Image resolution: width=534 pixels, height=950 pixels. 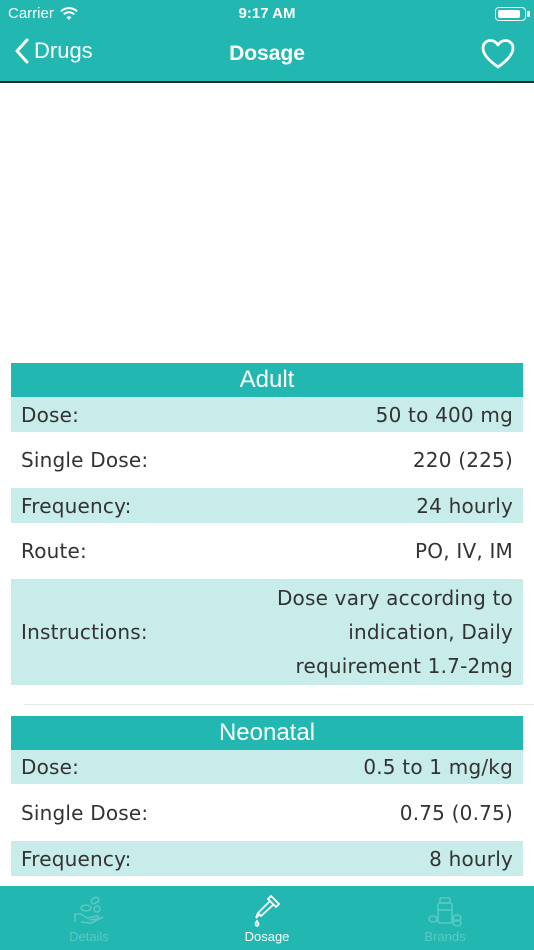 What do you see at coordinates (84, 632) in the screenshot?
I see `row-label: Instructions:` at bounding box center [84, 632].